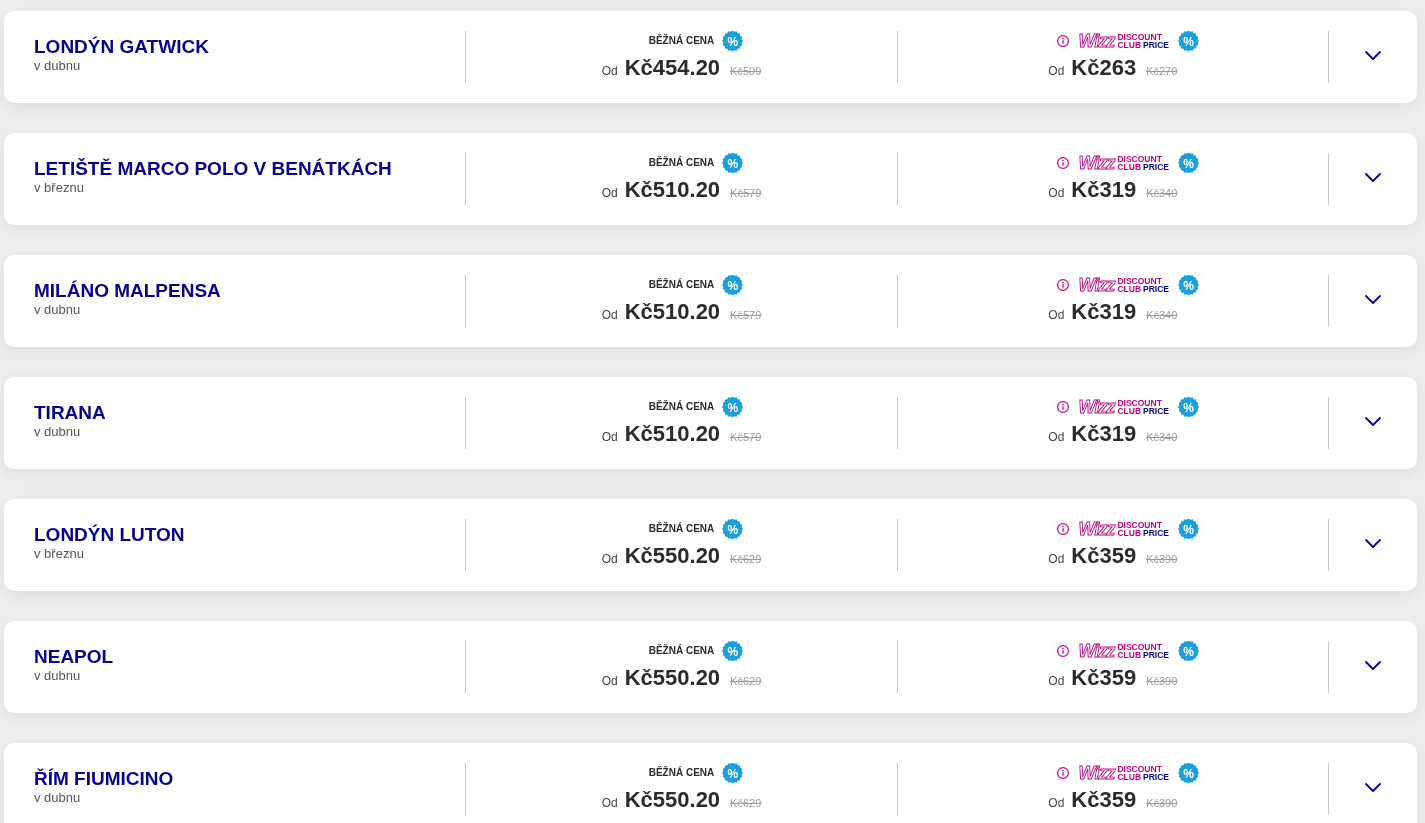 The width and height of the screenshot is (1425, 823). What do you see at coordinates (121, 47) in the screenshot?
I see `destination-title: LONDÝN GATWICK` at bounding box center [121, 47].